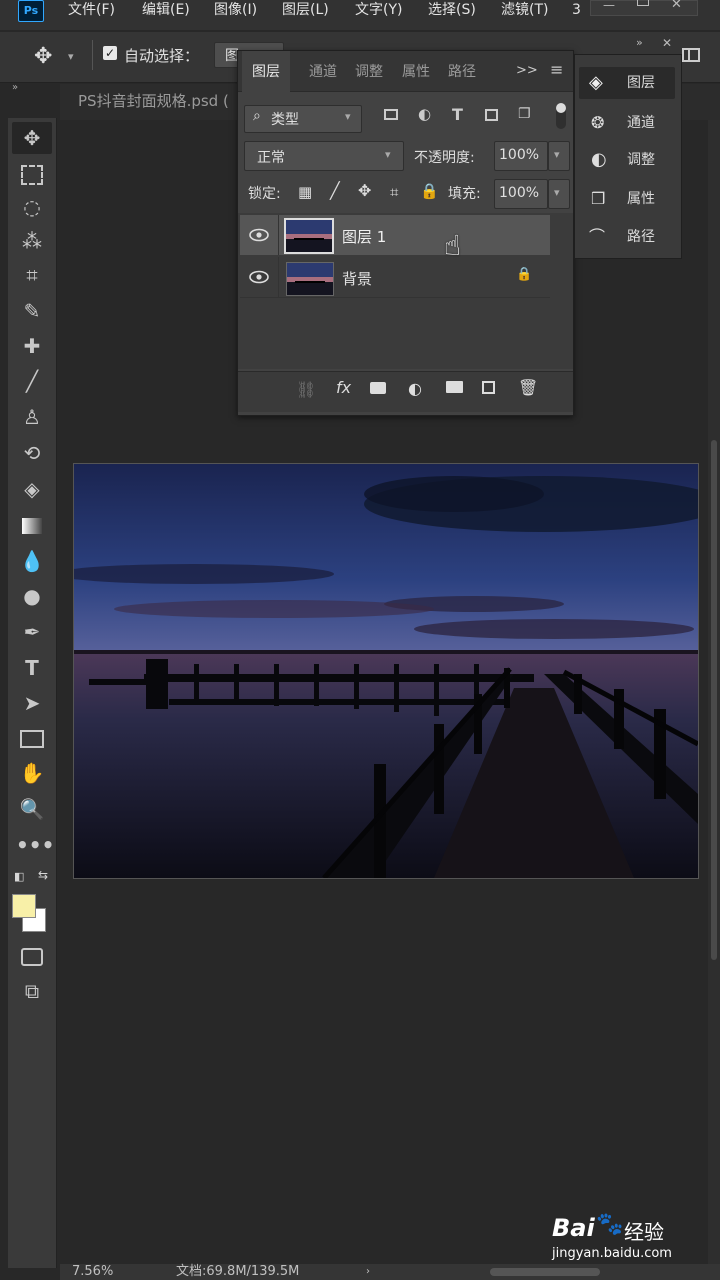  What do you see at coordinates (32, 596) in the screenshot?
I see `dodge-tool-icon: ●` at bounding box center [32, 596].